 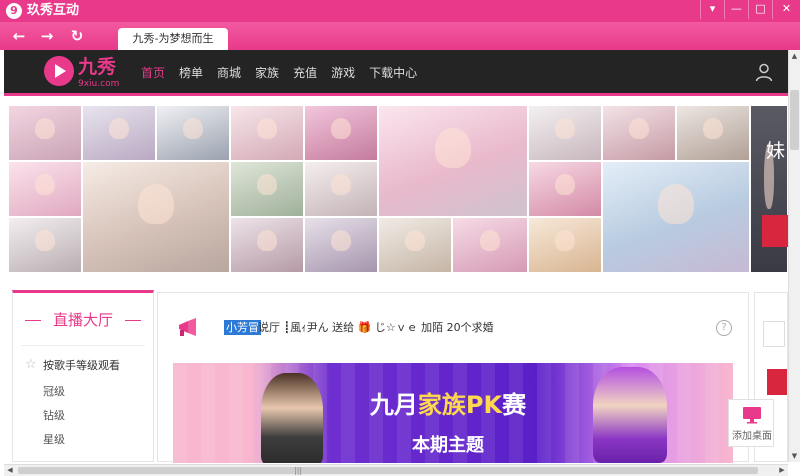 I want to click on play-logo-icon, so click(x=59, y=71).